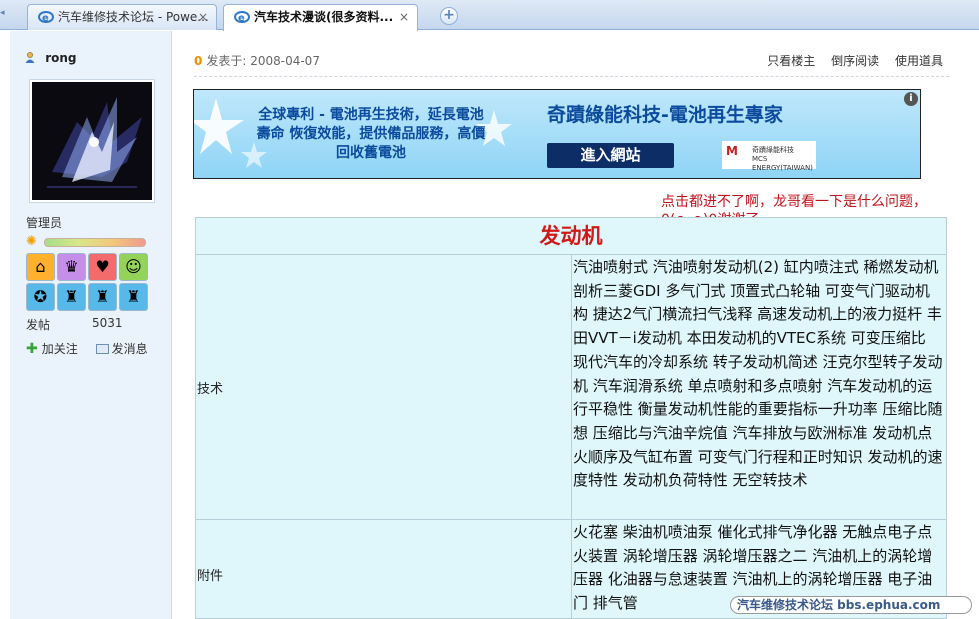 Image resolution: width=979 pixels, height=619 pixels. I want to click on ad-info-icon: i, so click(911, 99).